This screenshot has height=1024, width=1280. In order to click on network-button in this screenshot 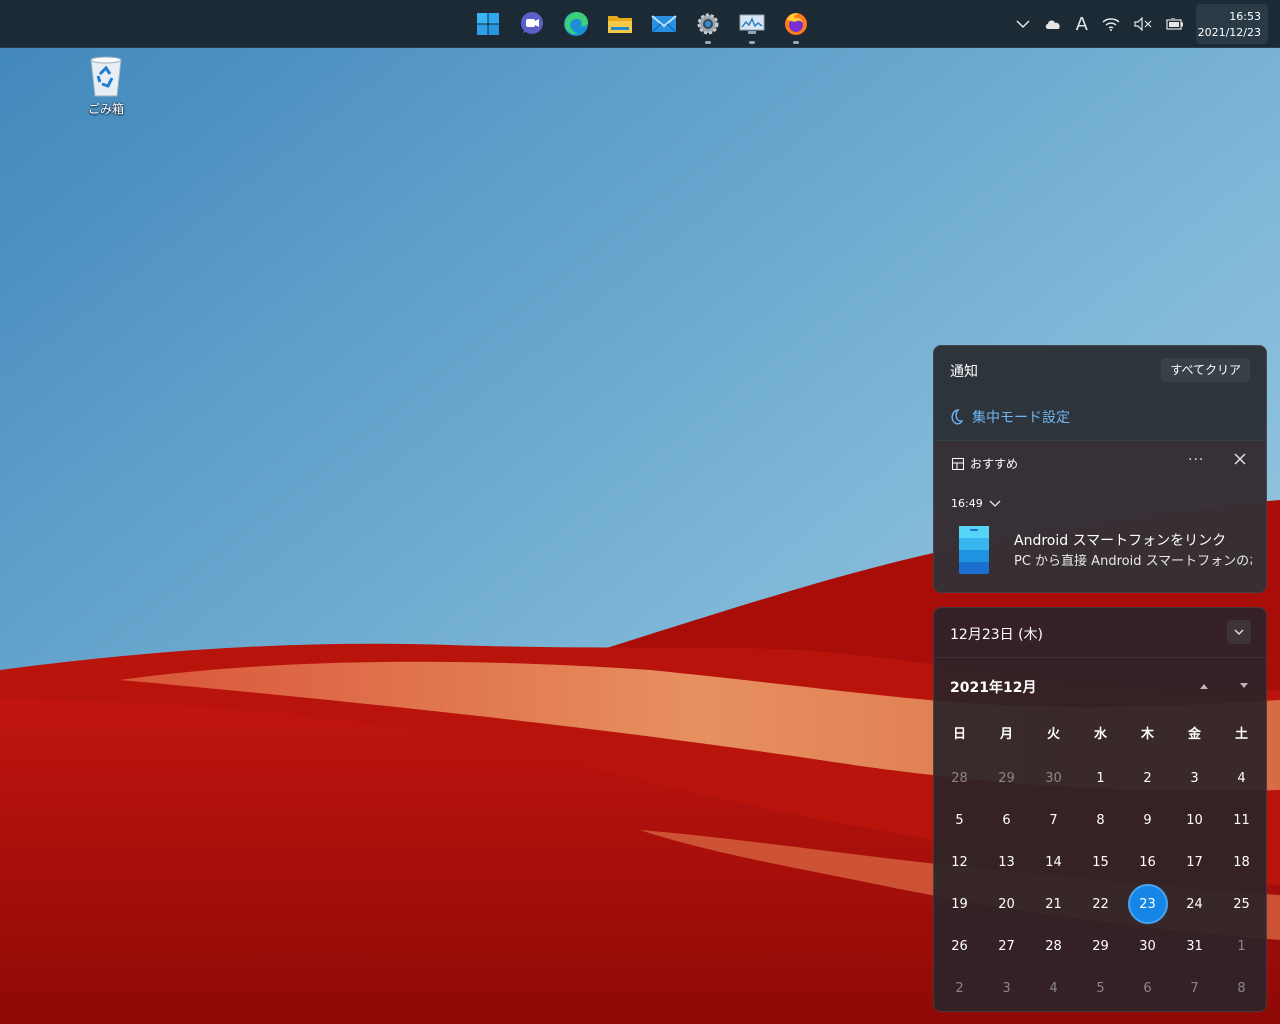, I will do `click(1111, 24)`.